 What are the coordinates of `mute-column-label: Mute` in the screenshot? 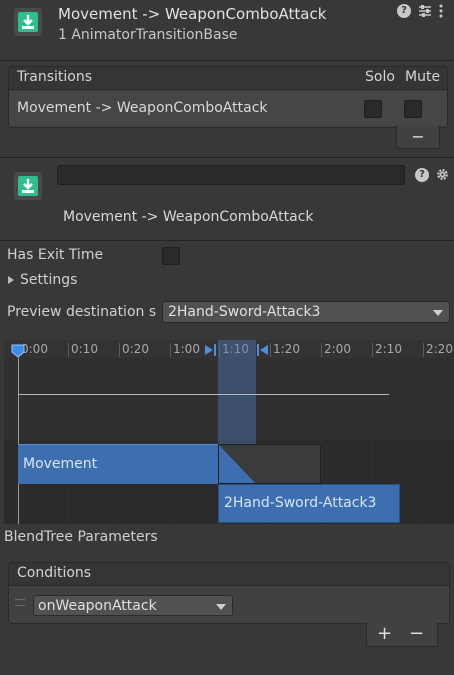 It's located at (423, 77).